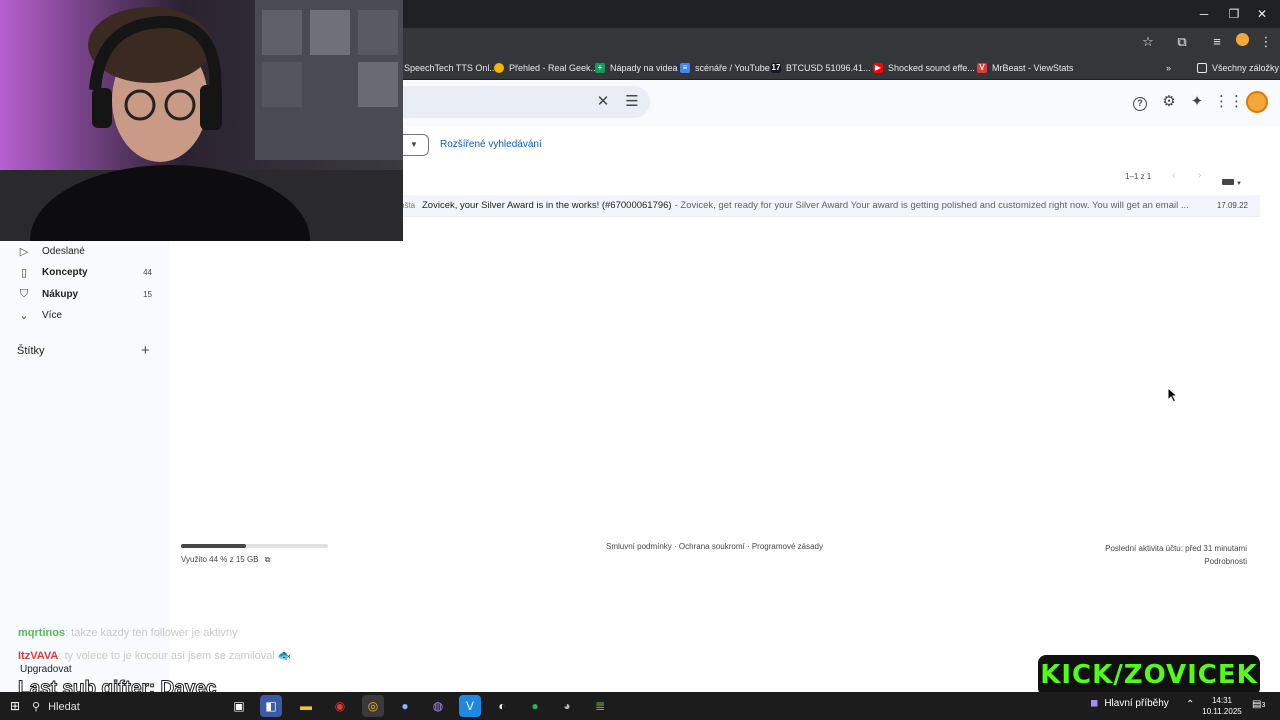  What do you see at coordinates (36, 707) in the screenshot?
I see `search-icon: ⚲` at bounding box center [36, 707].